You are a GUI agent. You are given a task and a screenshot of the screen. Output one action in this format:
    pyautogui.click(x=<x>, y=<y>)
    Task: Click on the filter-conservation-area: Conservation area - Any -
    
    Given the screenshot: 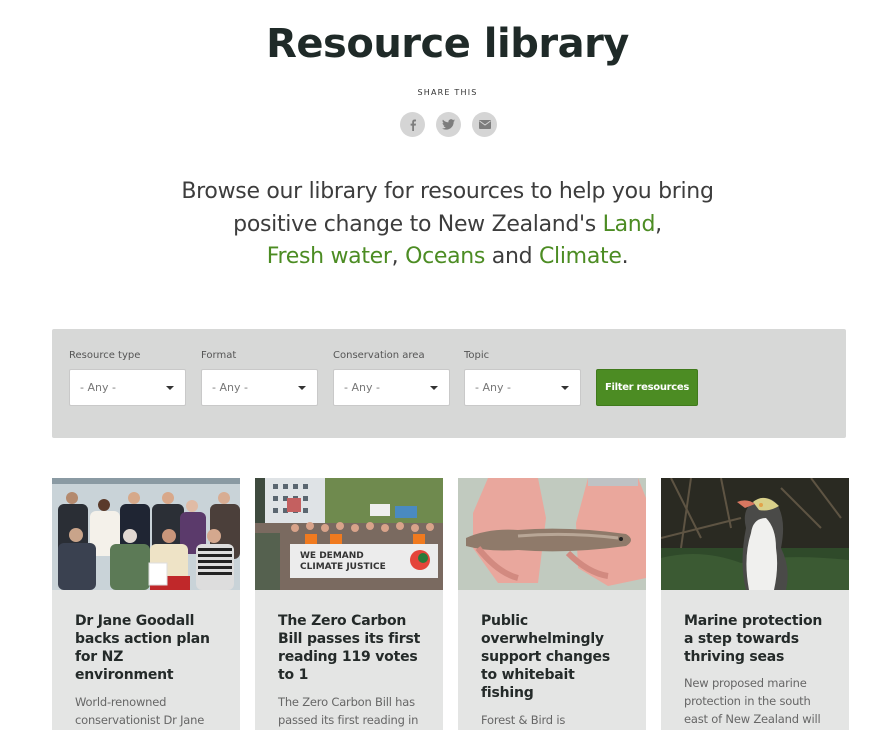 What is the action you would take?
    pyautogui.click(x=391, y=377)
    